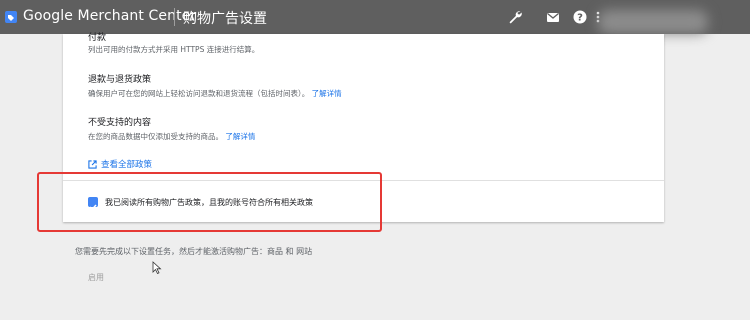 The image size is (750, 320). What do you see at coordinates (209, 202) in the screenshot?
I see `highlight-annotation` at bounding box center [209, 202].